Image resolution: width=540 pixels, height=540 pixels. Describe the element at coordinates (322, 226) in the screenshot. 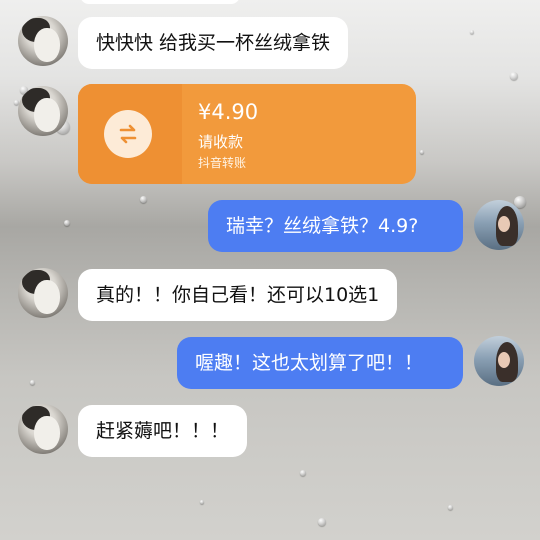

I see `message-text: 瑞幸？丝绒拿铁？4.9?` at that location.